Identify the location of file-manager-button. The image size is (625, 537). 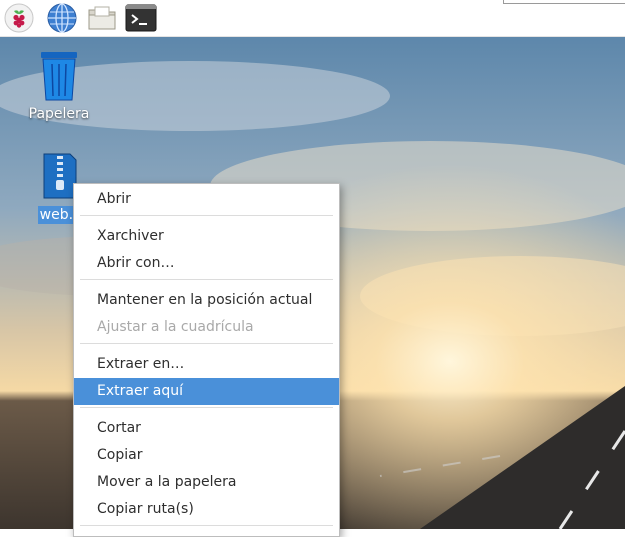
(102, 18).